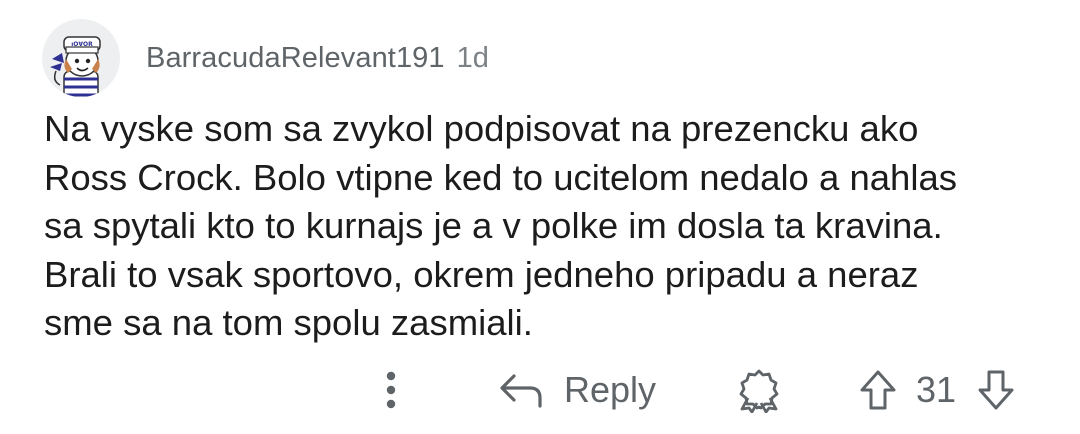 The image size is (1080, 434). I want to click on comment-actions: Reply 31, so click(540, 390).